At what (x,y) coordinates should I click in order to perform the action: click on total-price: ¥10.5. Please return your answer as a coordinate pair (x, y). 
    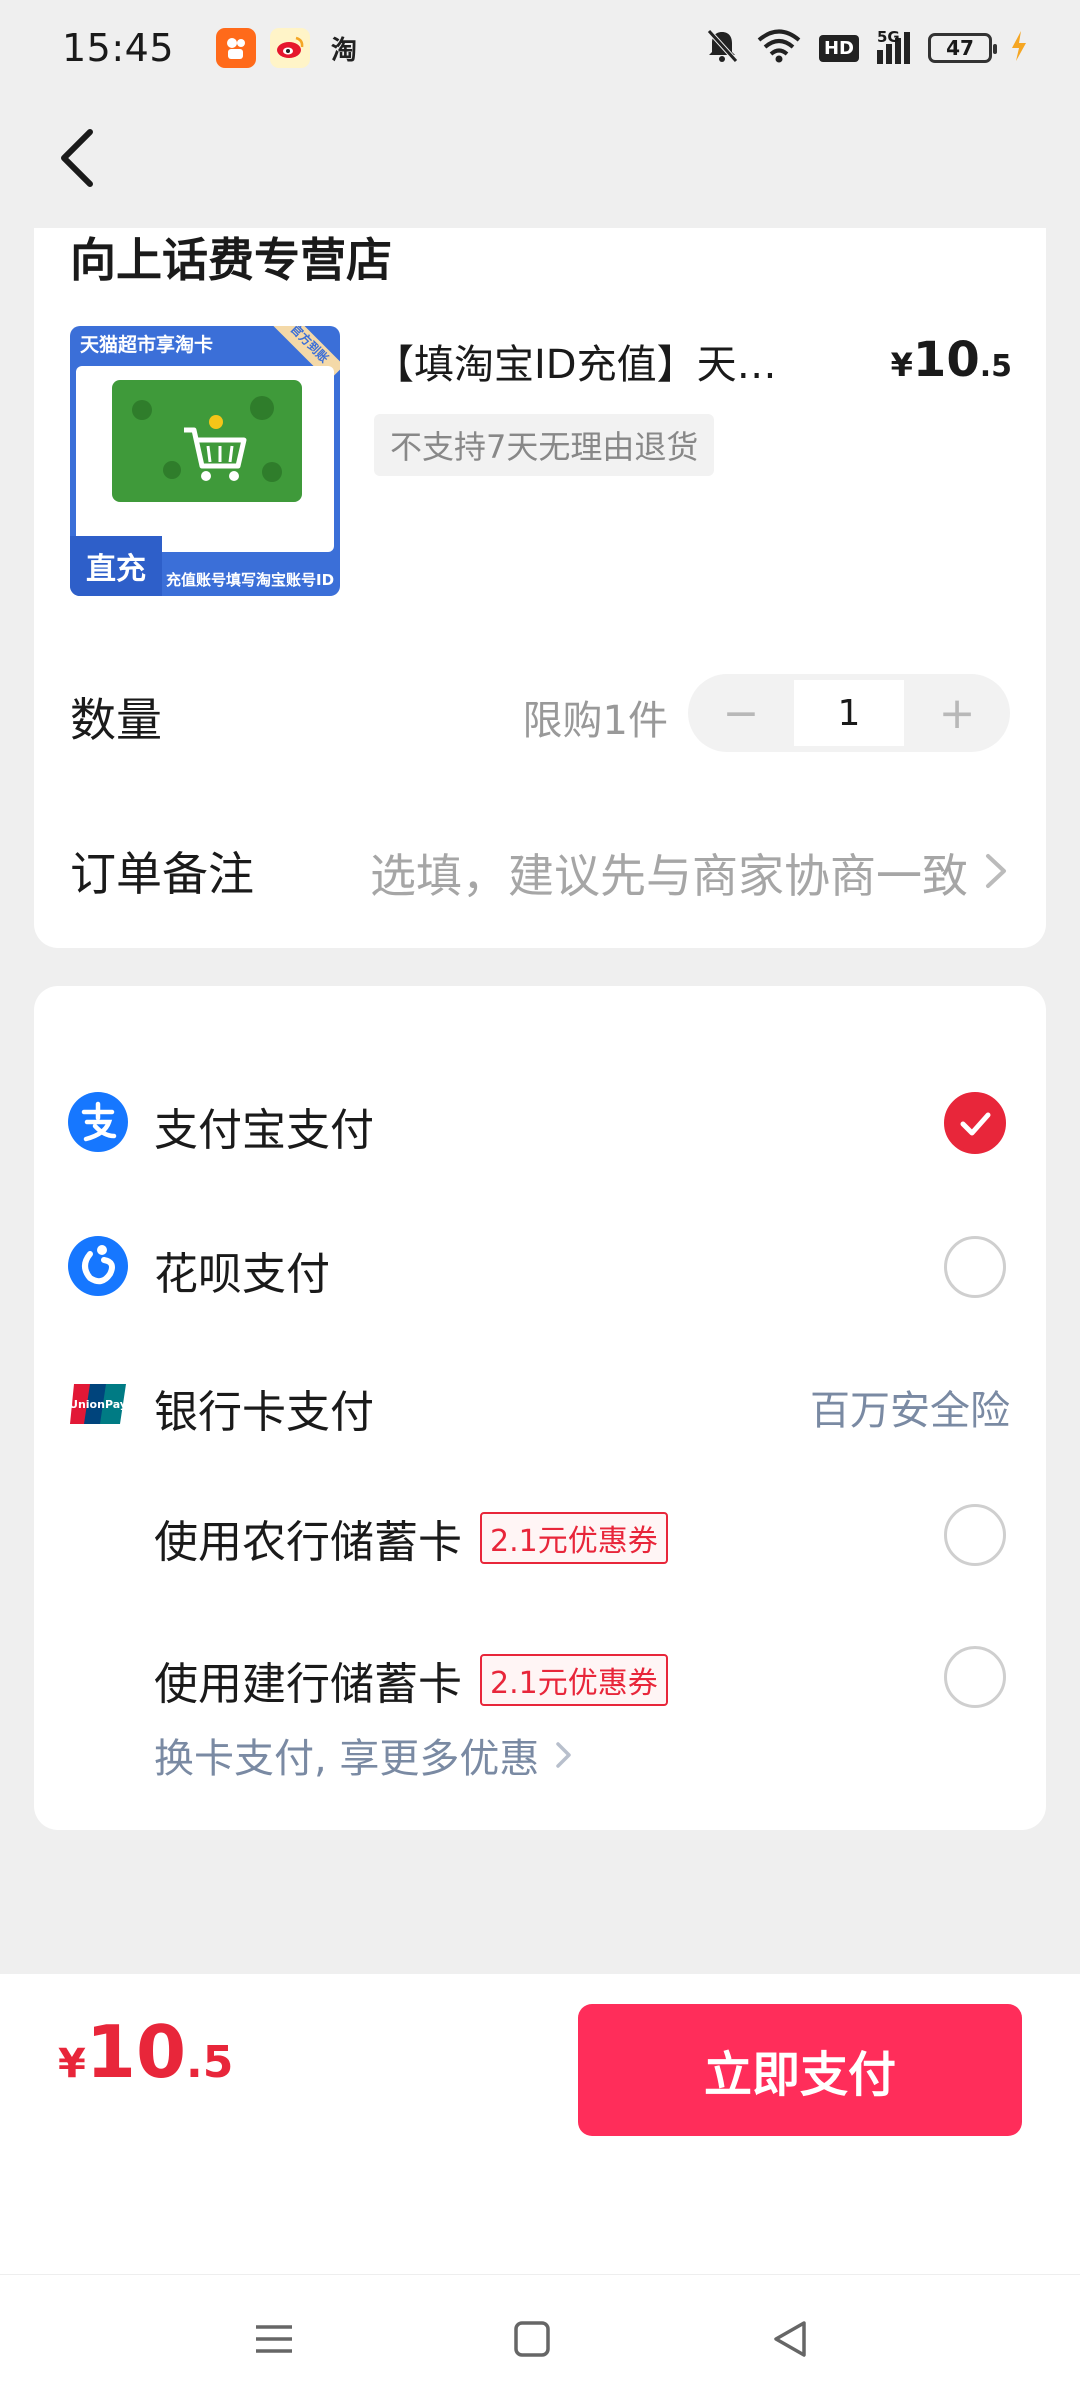
    Looking at the image, I should click on (145, 2052).